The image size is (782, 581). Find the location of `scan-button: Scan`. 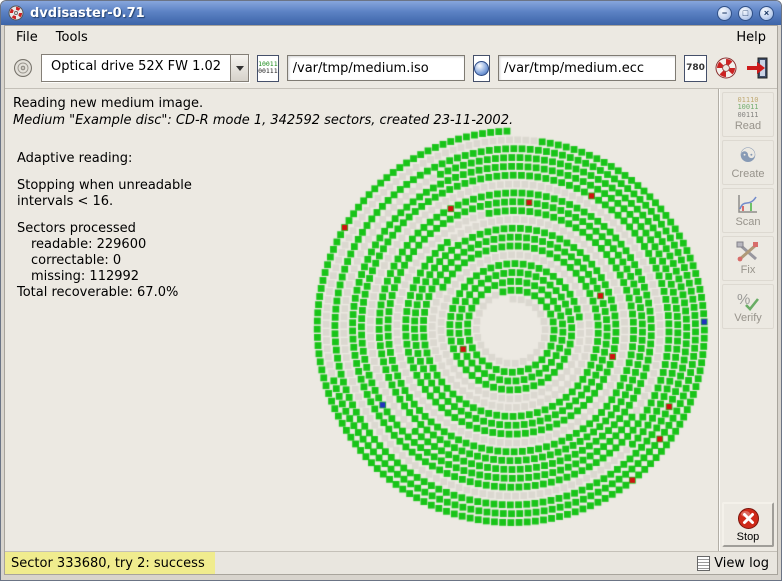

scan-button: Scan is located at coordinates (748, 210).